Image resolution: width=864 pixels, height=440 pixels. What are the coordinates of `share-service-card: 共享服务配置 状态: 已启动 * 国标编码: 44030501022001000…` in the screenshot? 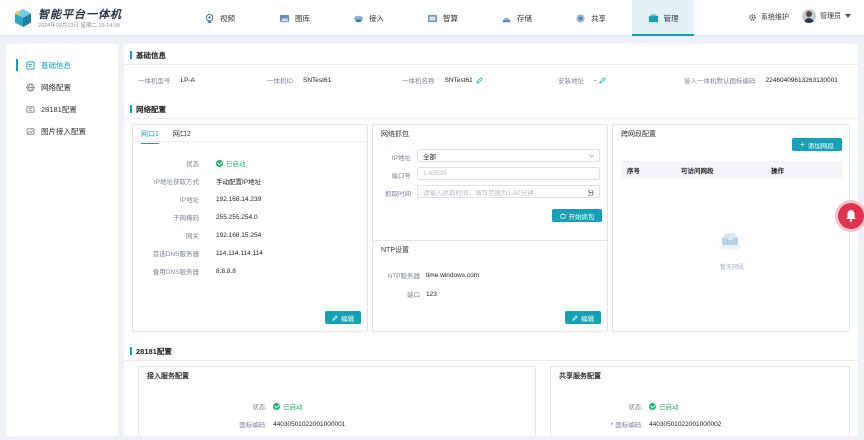 It's located at (700, 401).